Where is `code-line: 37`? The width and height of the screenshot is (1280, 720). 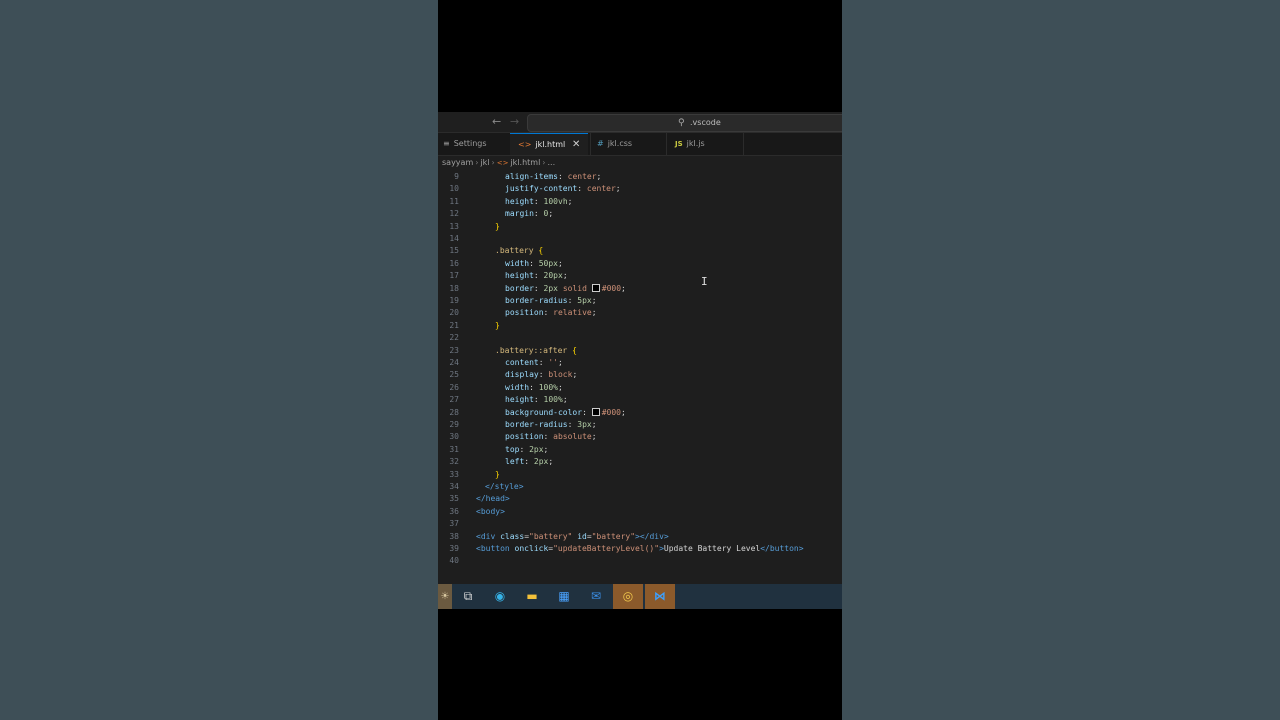 code-line: 37 is located at coordinates (640, 524).